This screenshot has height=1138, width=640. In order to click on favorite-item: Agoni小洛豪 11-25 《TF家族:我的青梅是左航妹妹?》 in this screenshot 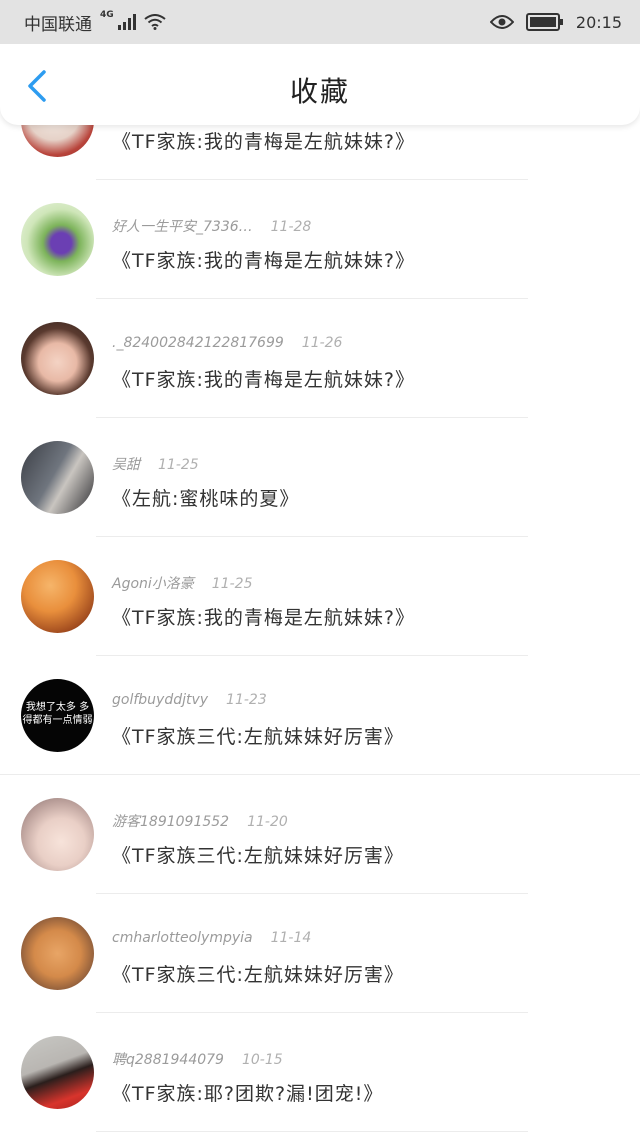, I will do `click(320, 596)`.